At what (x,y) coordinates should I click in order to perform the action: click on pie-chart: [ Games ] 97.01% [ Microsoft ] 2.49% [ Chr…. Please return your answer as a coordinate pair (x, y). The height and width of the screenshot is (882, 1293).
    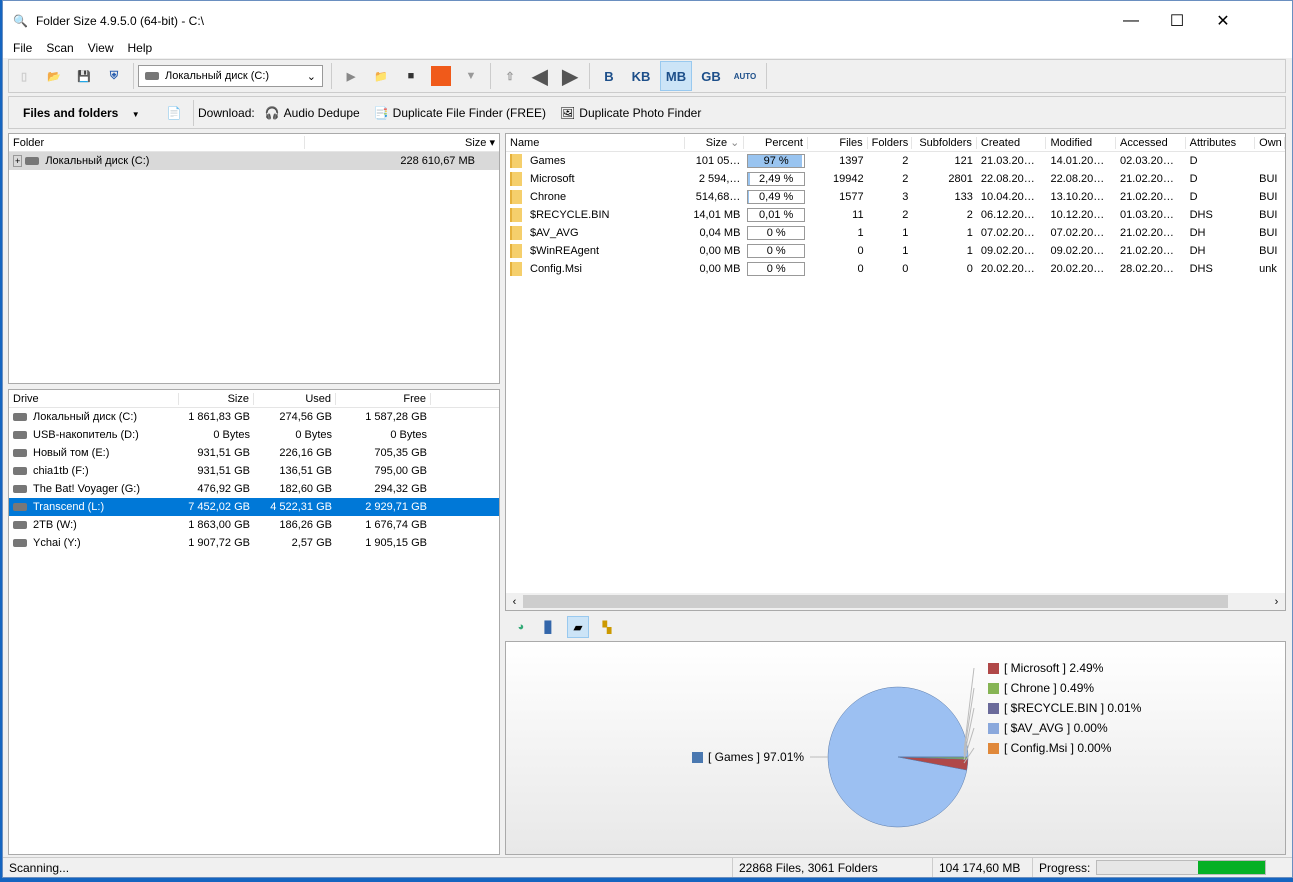
    Looking at the image, I should click on (895, 748).